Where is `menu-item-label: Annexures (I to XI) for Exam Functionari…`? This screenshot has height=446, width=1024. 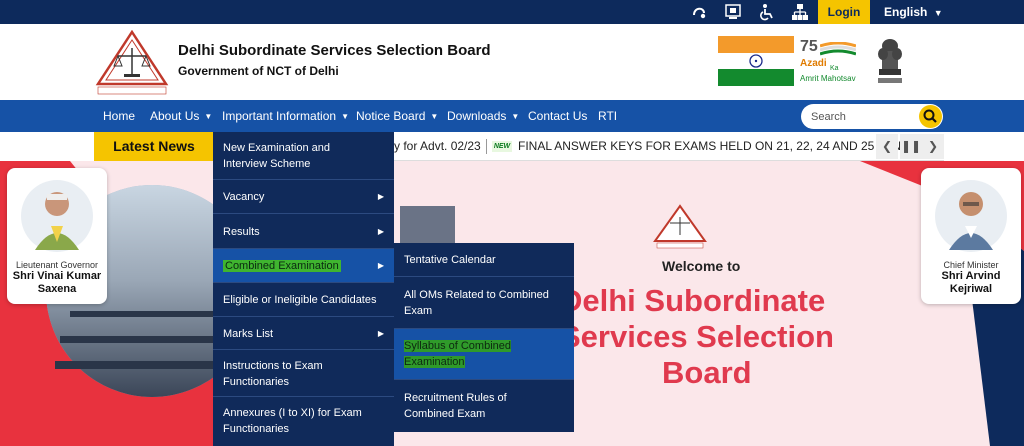 menu-item-label: Annexures (I to XI) for Exam Functionari… is located at coordinates (292, 421).